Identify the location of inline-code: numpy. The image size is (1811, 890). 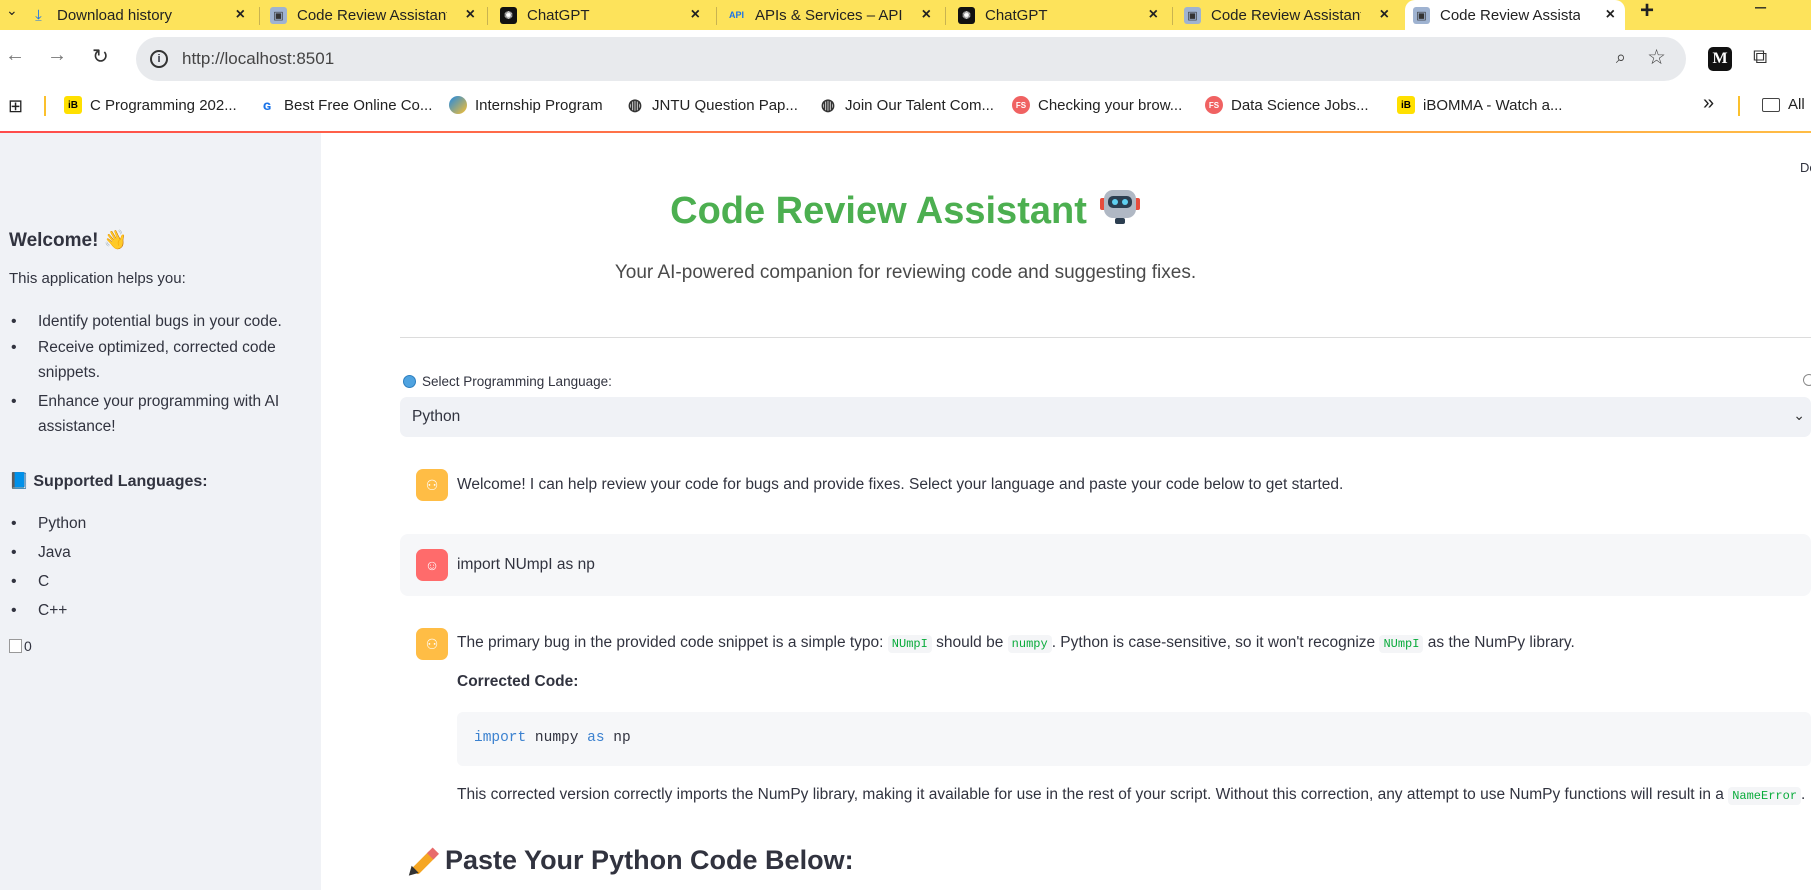
(1029, 644).